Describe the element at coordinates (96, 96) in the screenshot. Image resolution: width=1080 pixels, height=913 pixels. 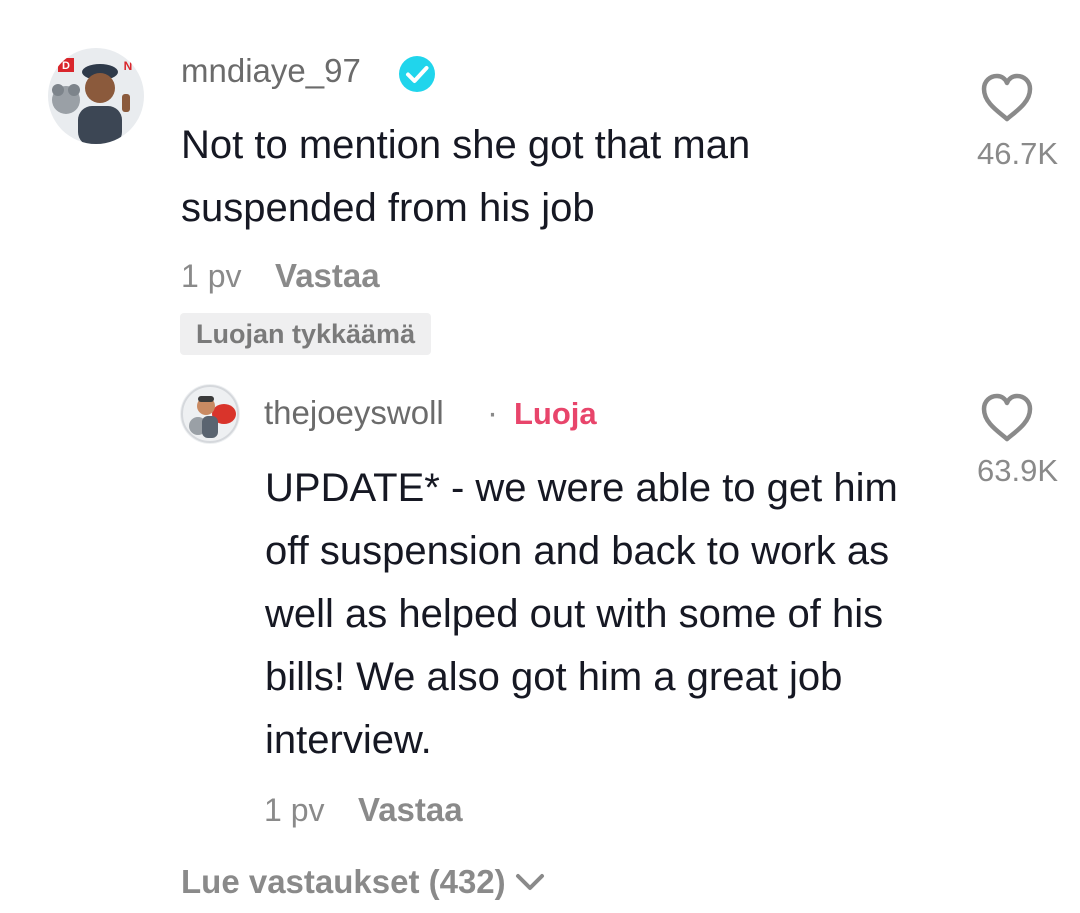
I see `avatar-mndiaye: D N` at that location.